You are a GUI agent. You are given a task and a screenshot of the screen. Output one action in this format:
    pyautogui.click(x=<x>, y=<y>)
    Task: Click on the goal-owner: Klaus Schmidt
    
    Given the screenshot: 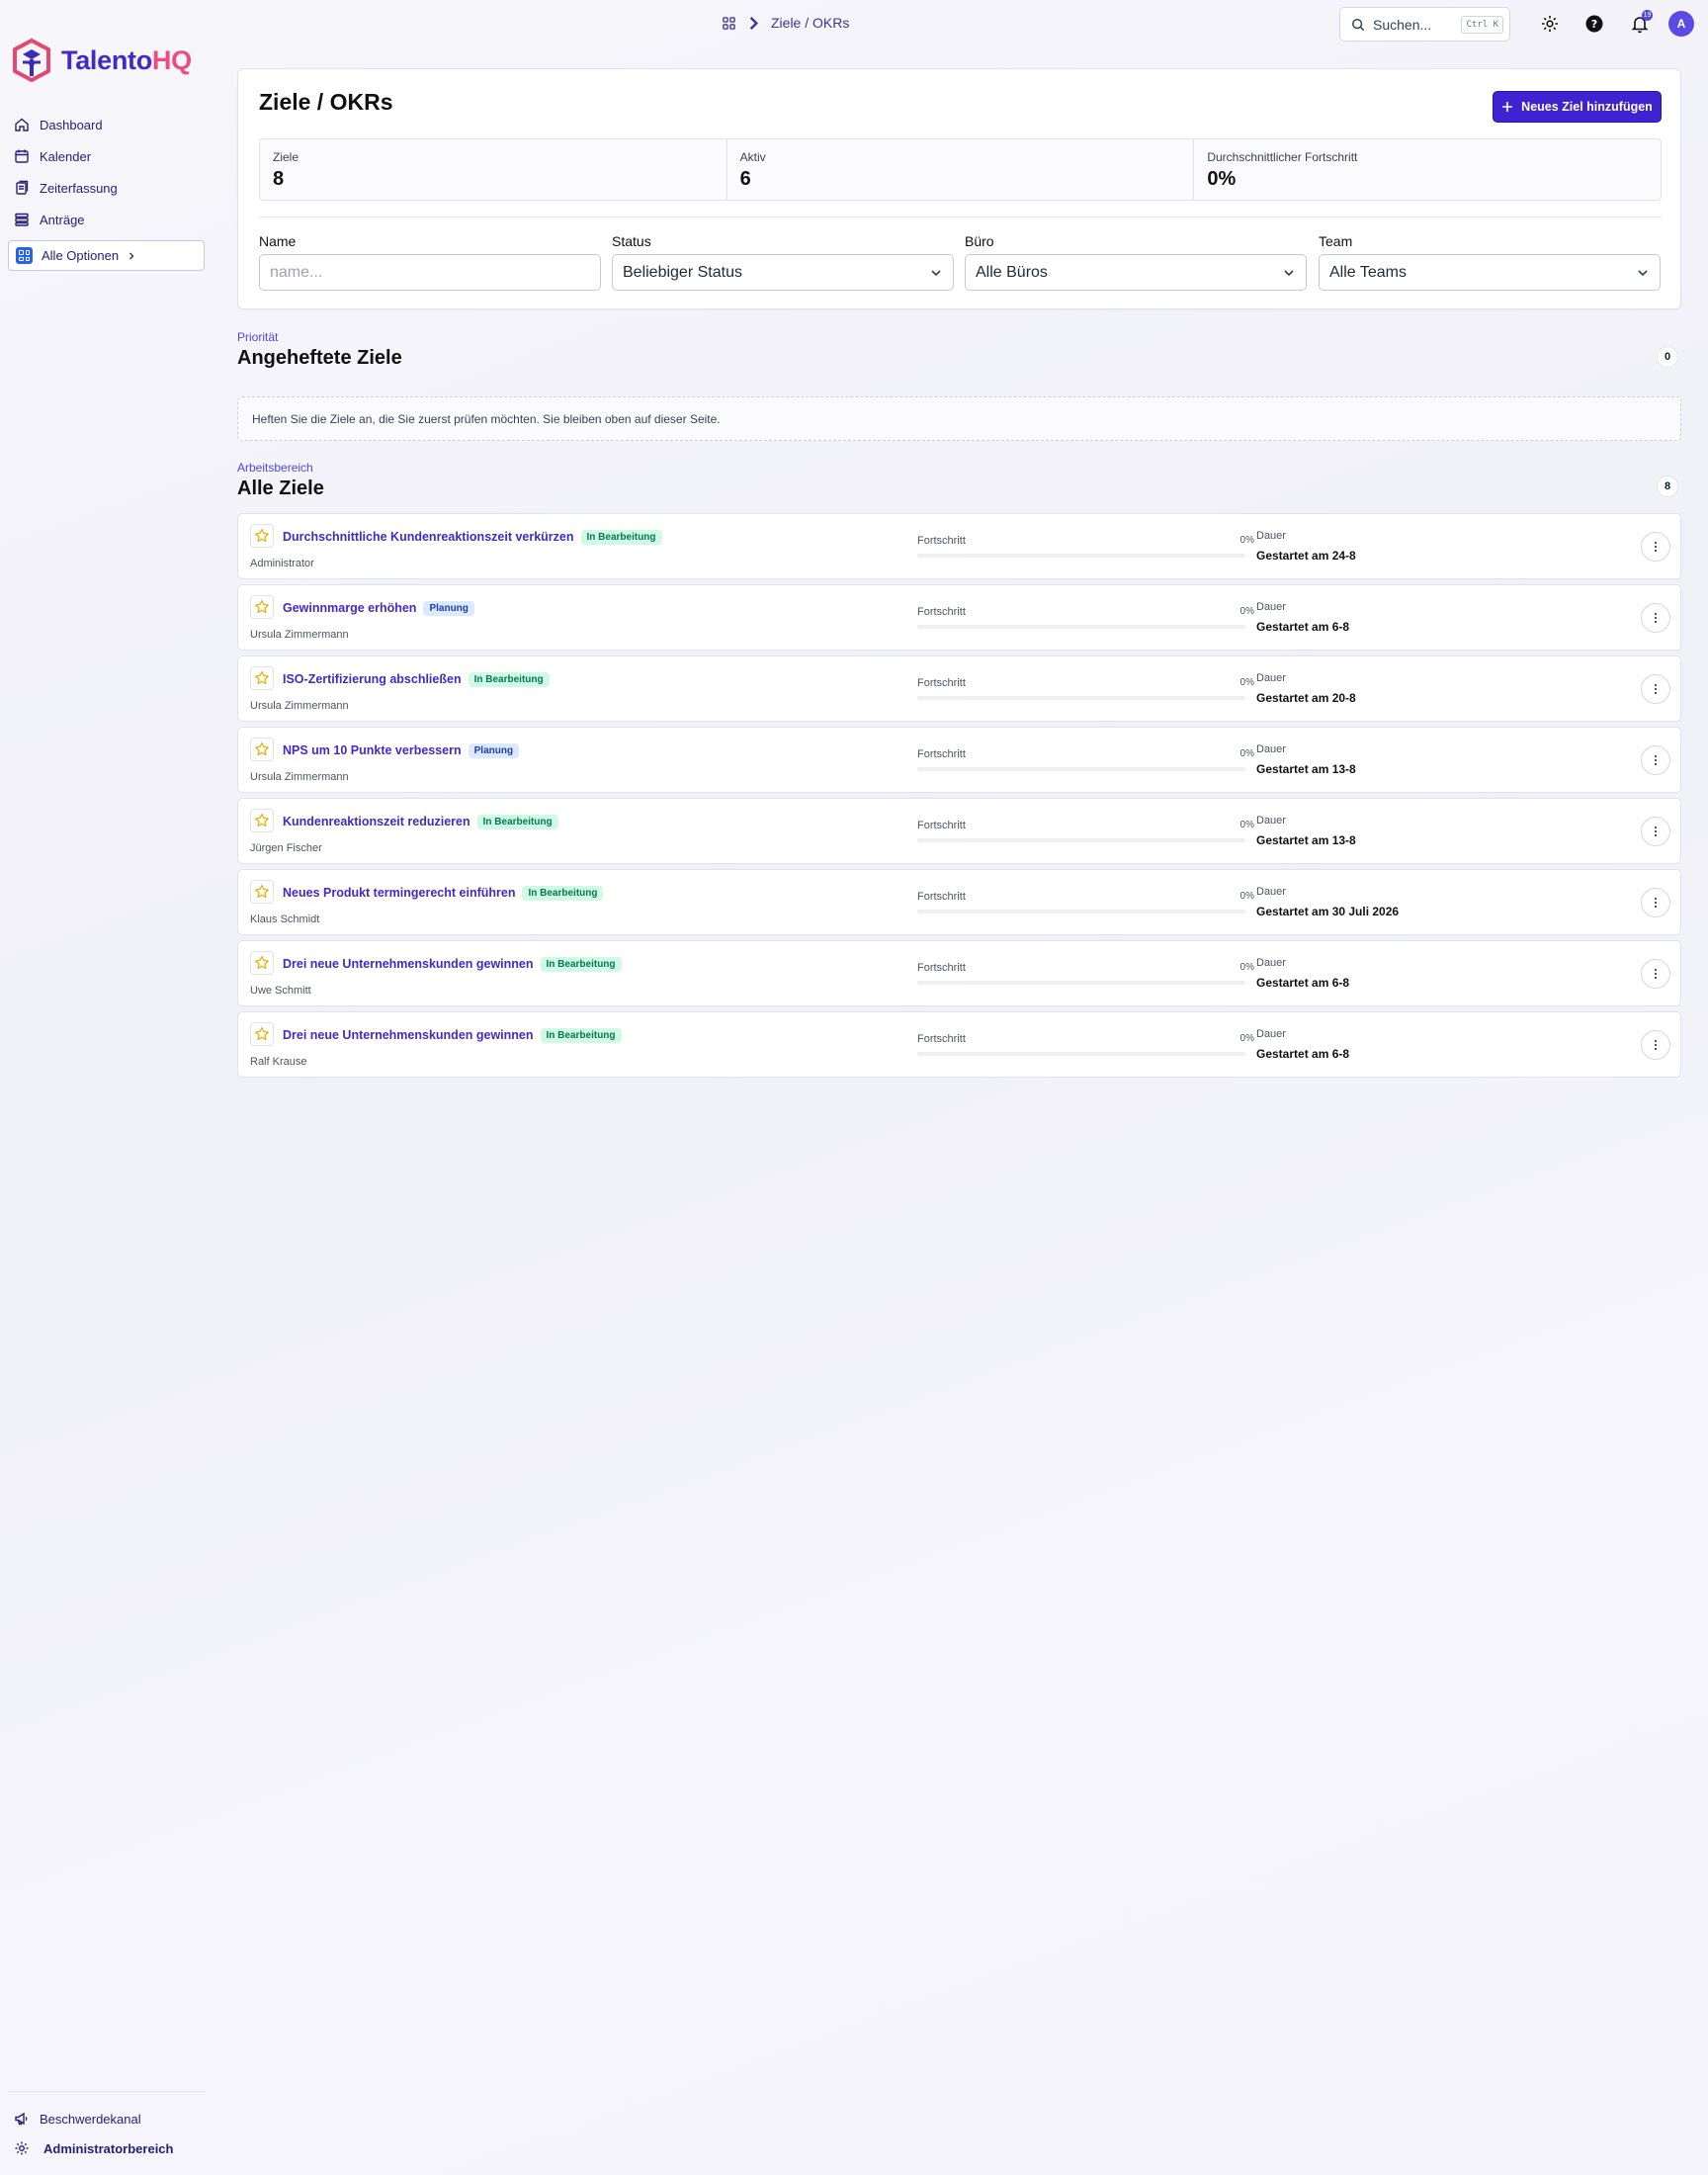 What is the action you would take?
    pyautogui.click(x=285, y=920)
    